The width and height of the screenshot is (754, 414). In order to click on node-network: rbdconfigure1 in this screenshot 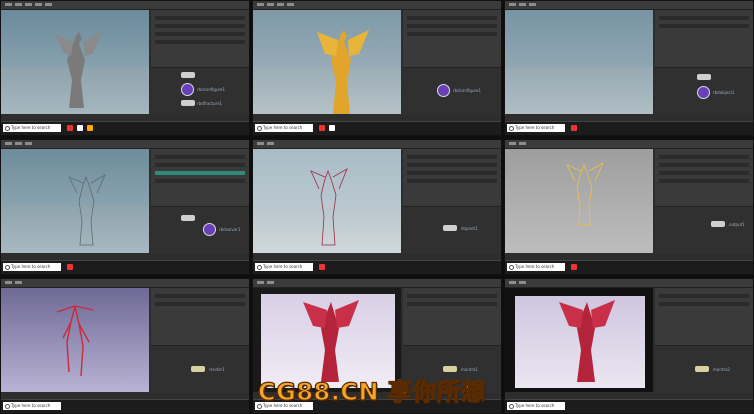, I will do `click(452, 91)`.